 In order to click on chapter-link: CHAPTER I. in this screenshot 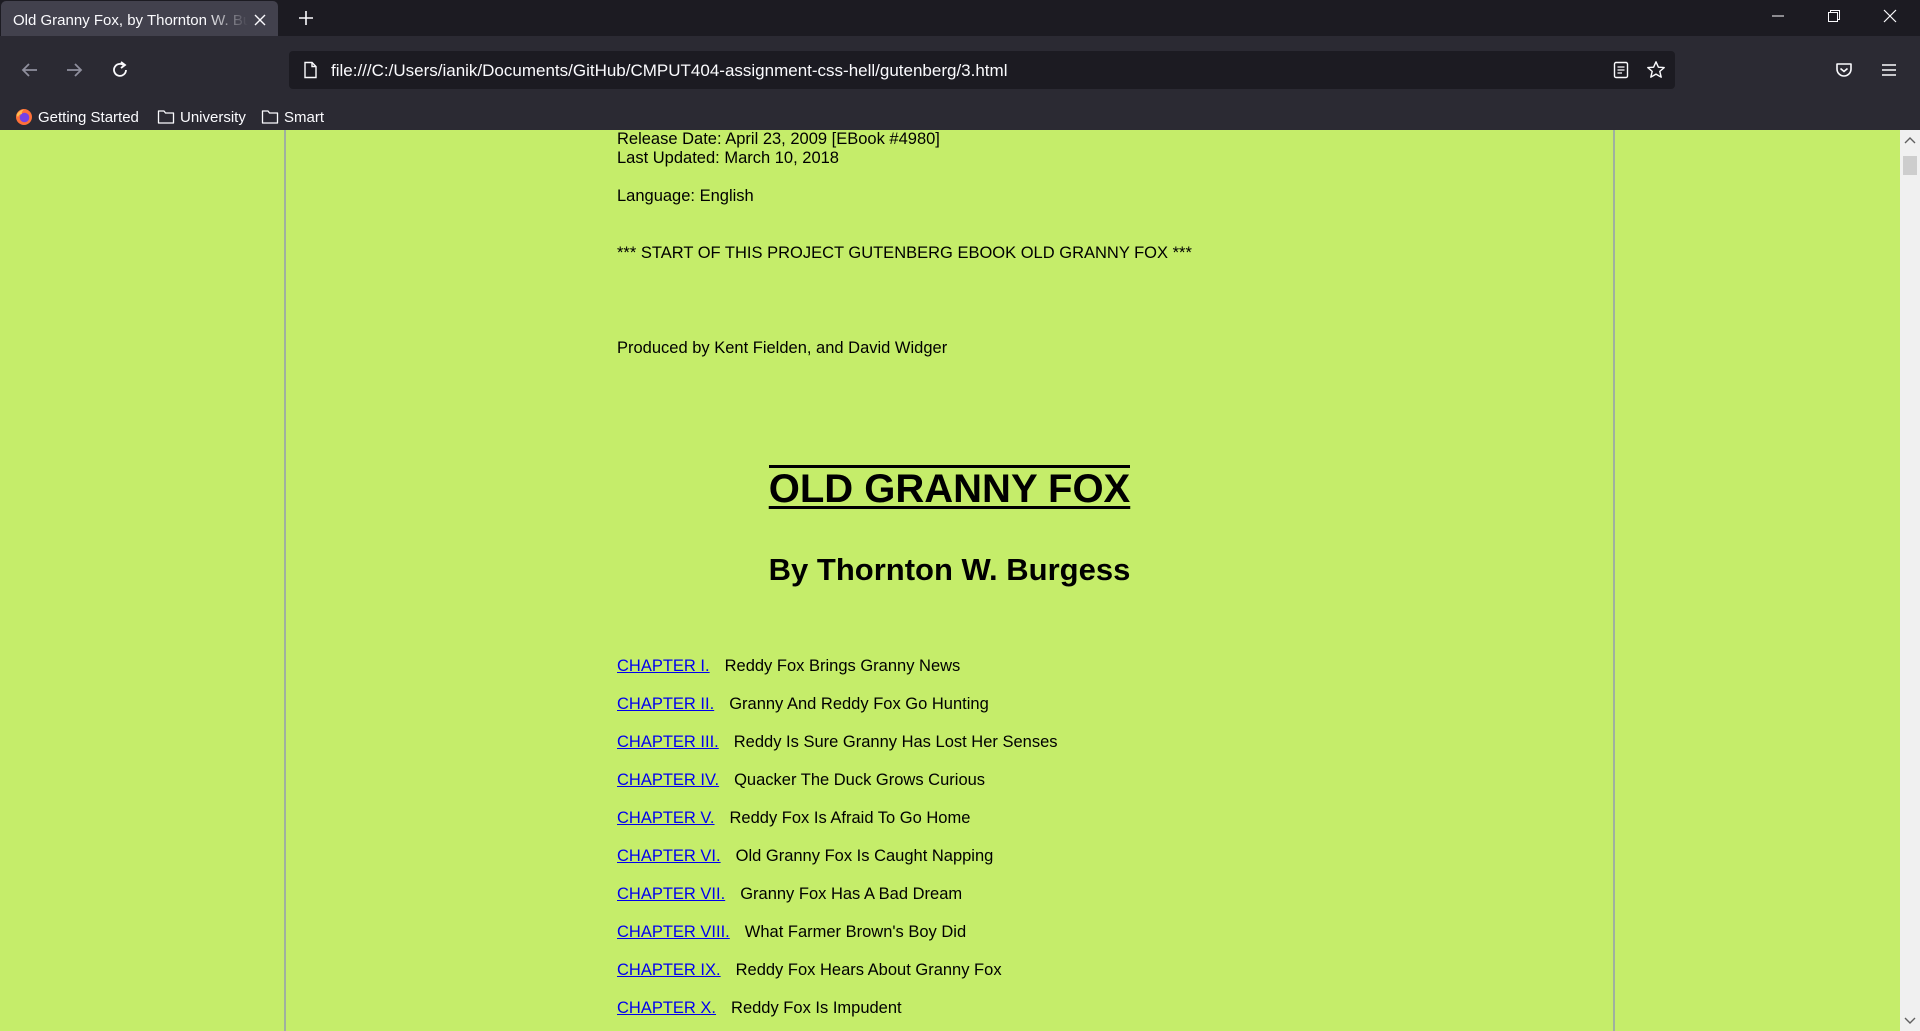, I will do `click(663, 666)`.